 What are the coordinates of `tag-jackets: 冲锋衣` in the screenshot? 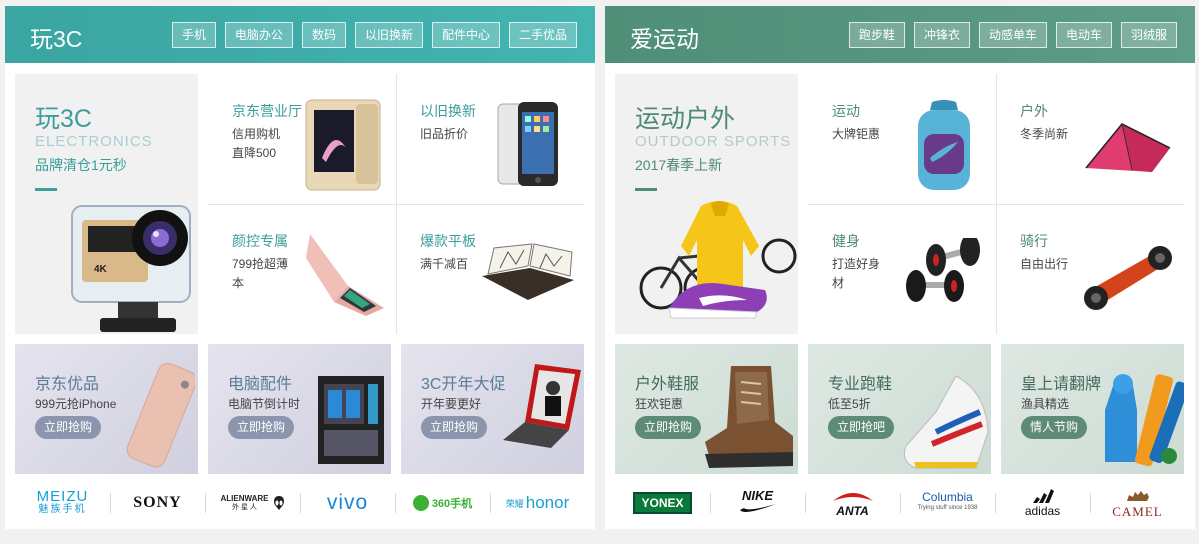 It's located at (941, 35).